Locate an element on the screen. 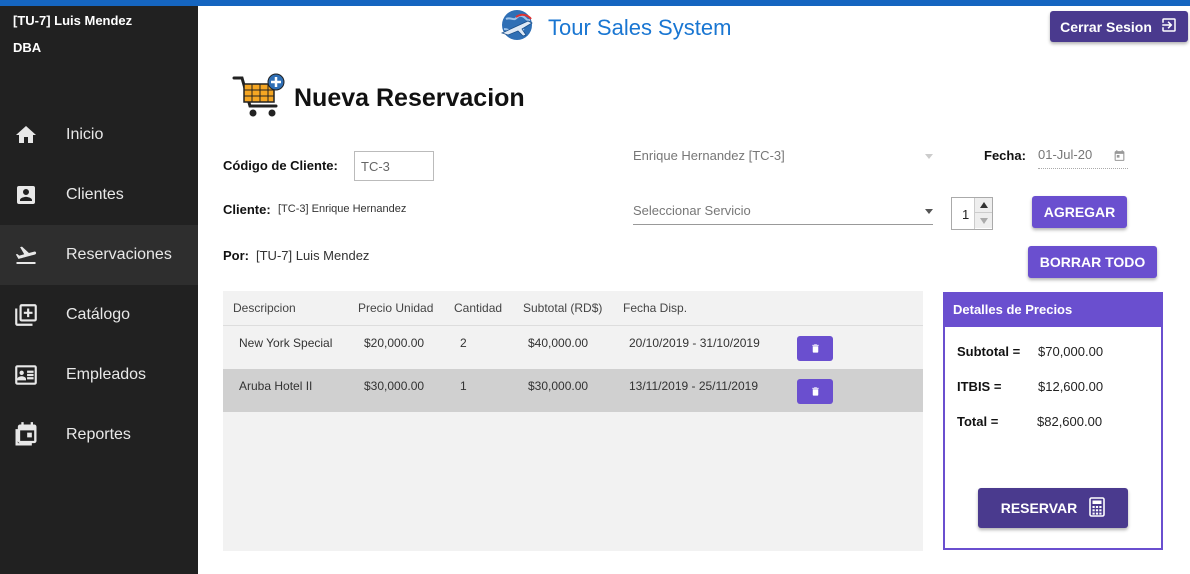  library-add-icon is located at coordinates (26, 315).